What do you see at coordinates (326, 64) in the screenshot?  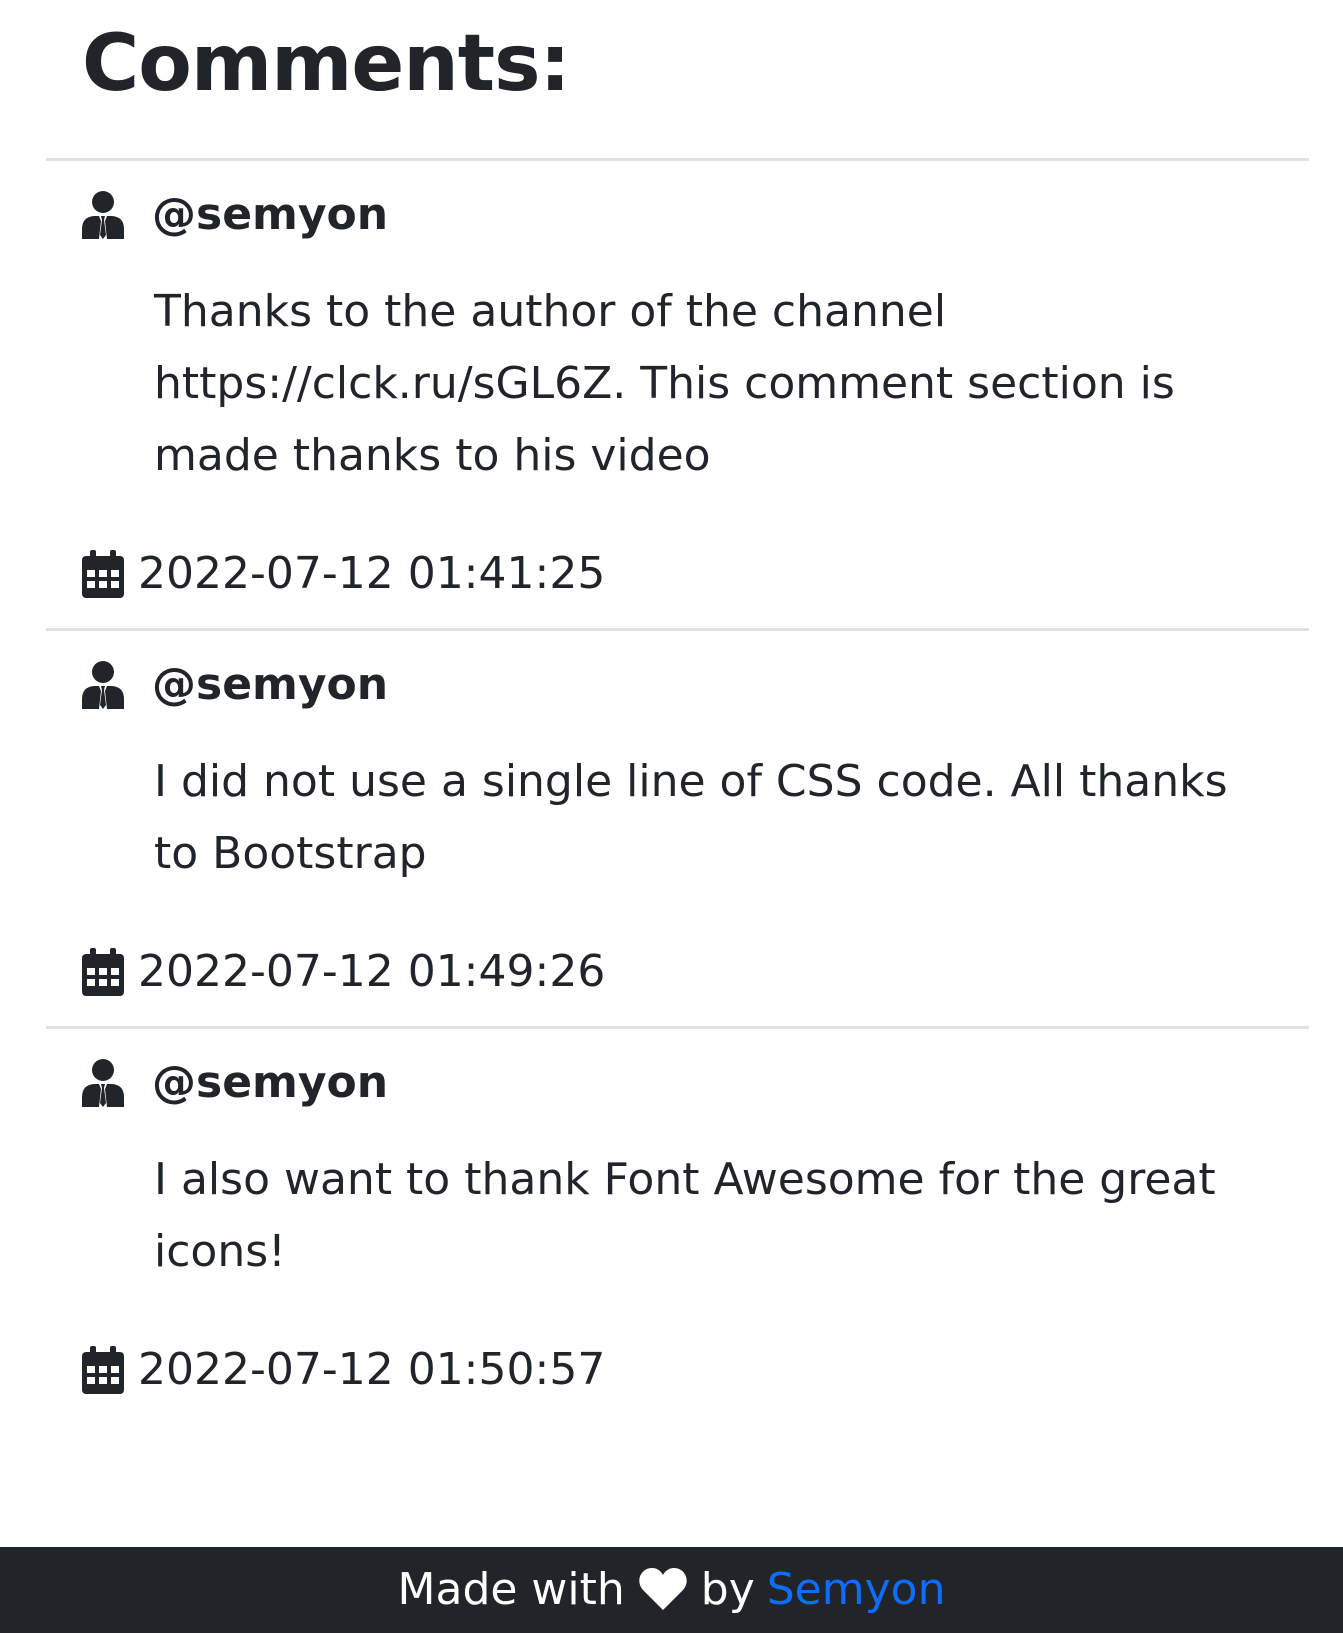 I see `page-title: Comments:` at bounding box center [326, 64].